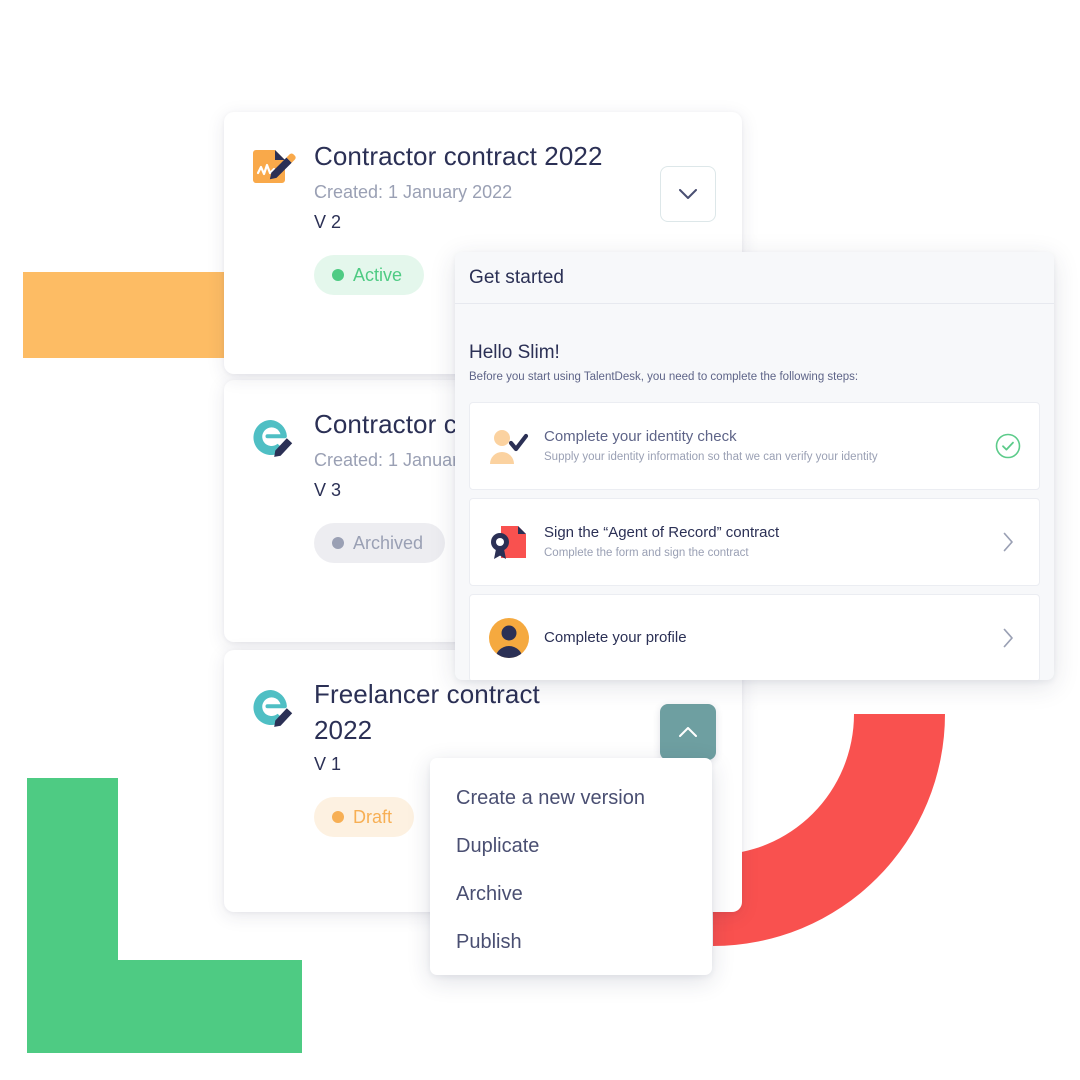  I want to click on menu-item-archive: Archive, so click(571, 894).